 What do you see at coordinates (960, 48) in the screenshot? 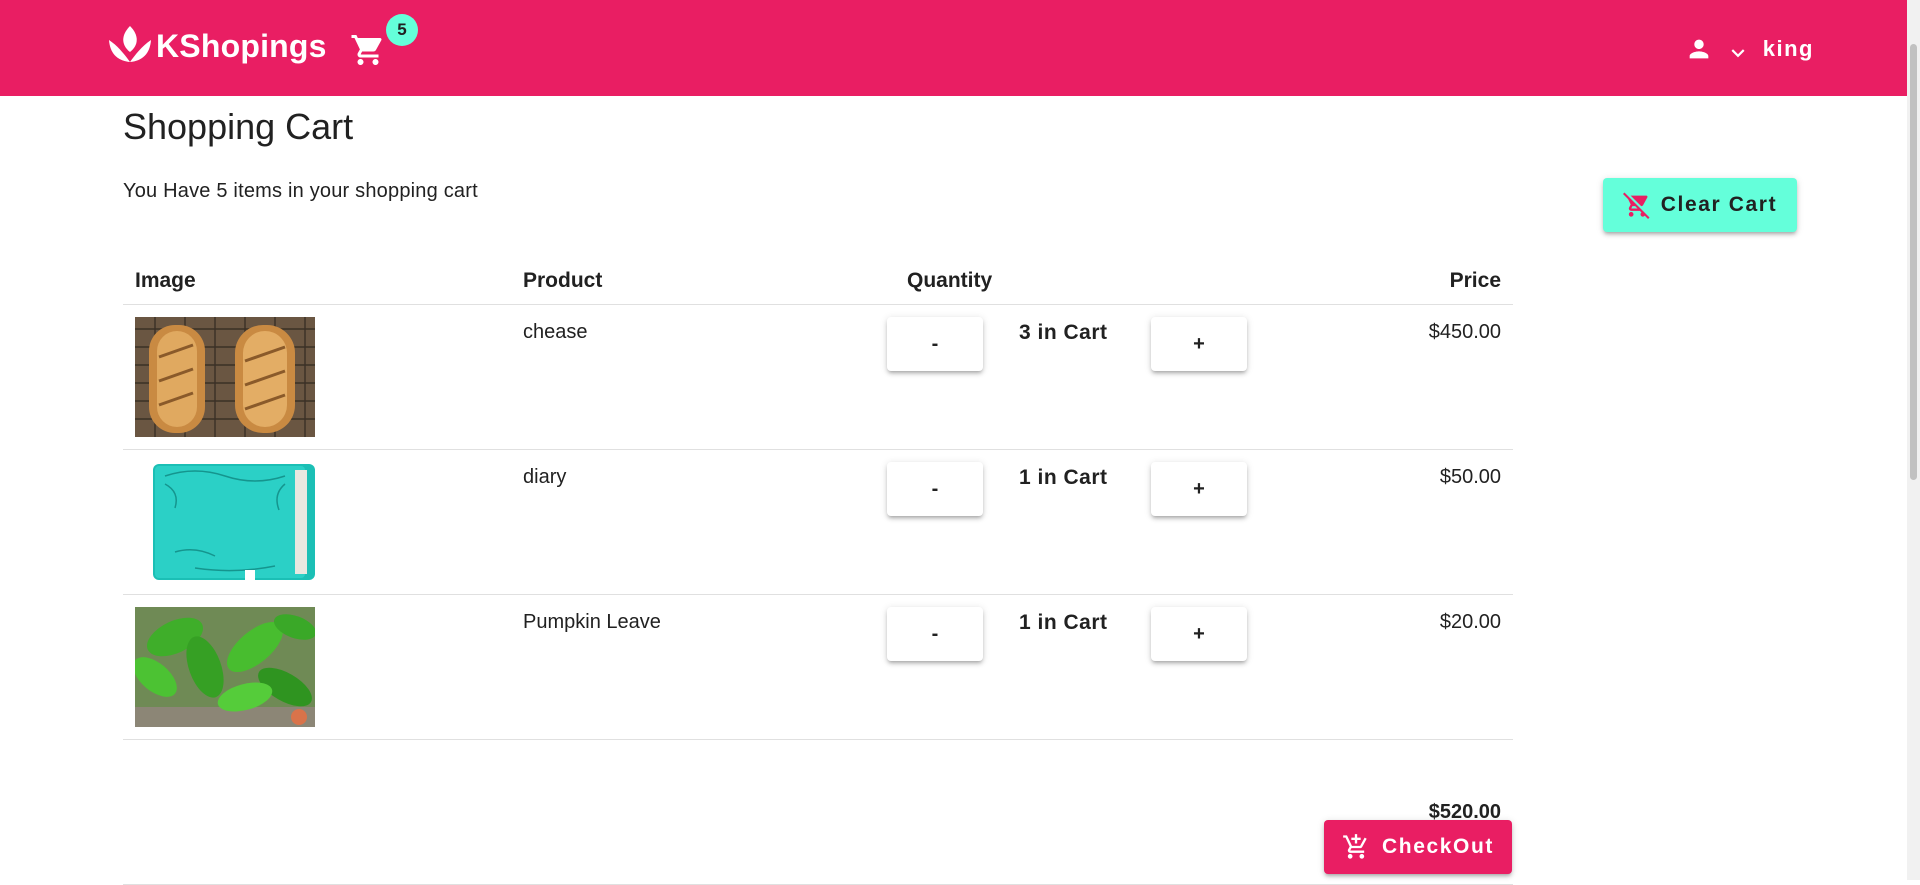
I see `app-toolbar: KShopings 5 king` at bounding box center [960, 48].